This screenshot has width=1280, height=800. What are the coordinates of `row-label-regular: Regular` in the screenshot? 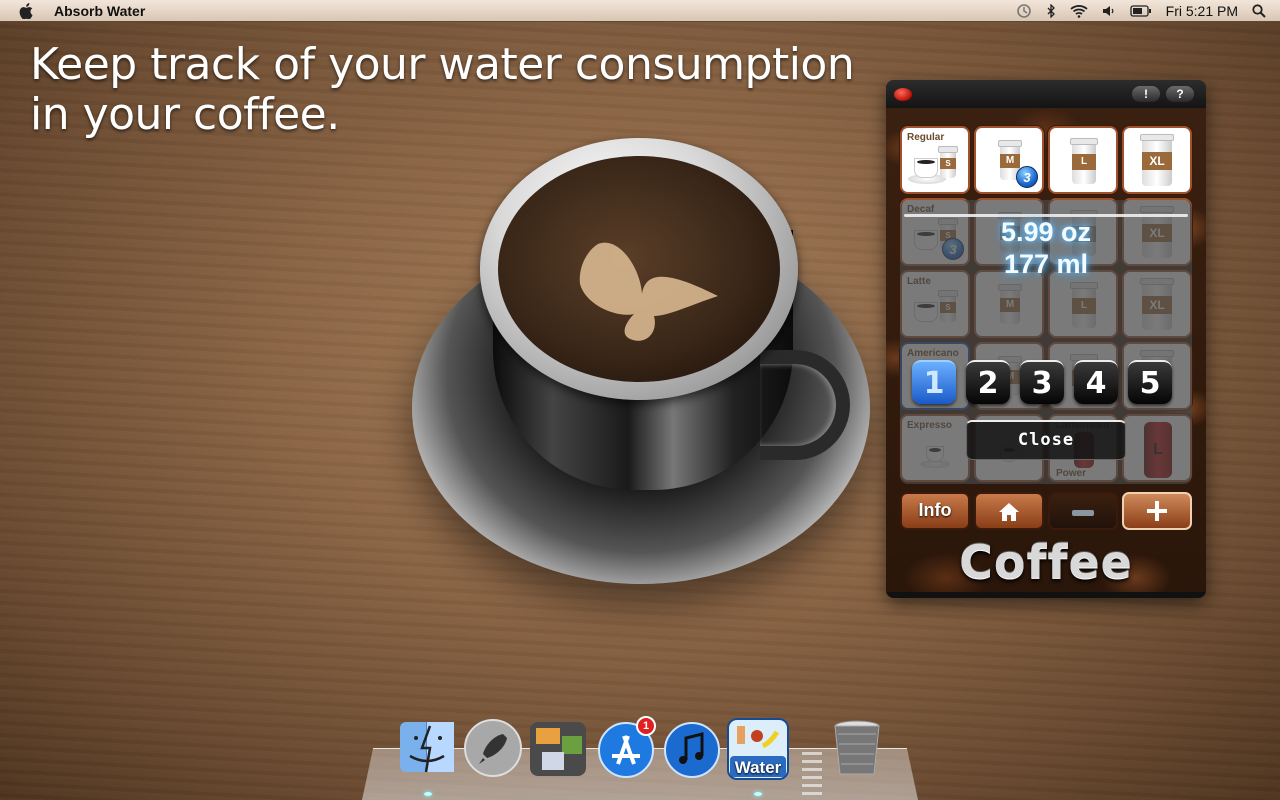 It's located at (926, 137).